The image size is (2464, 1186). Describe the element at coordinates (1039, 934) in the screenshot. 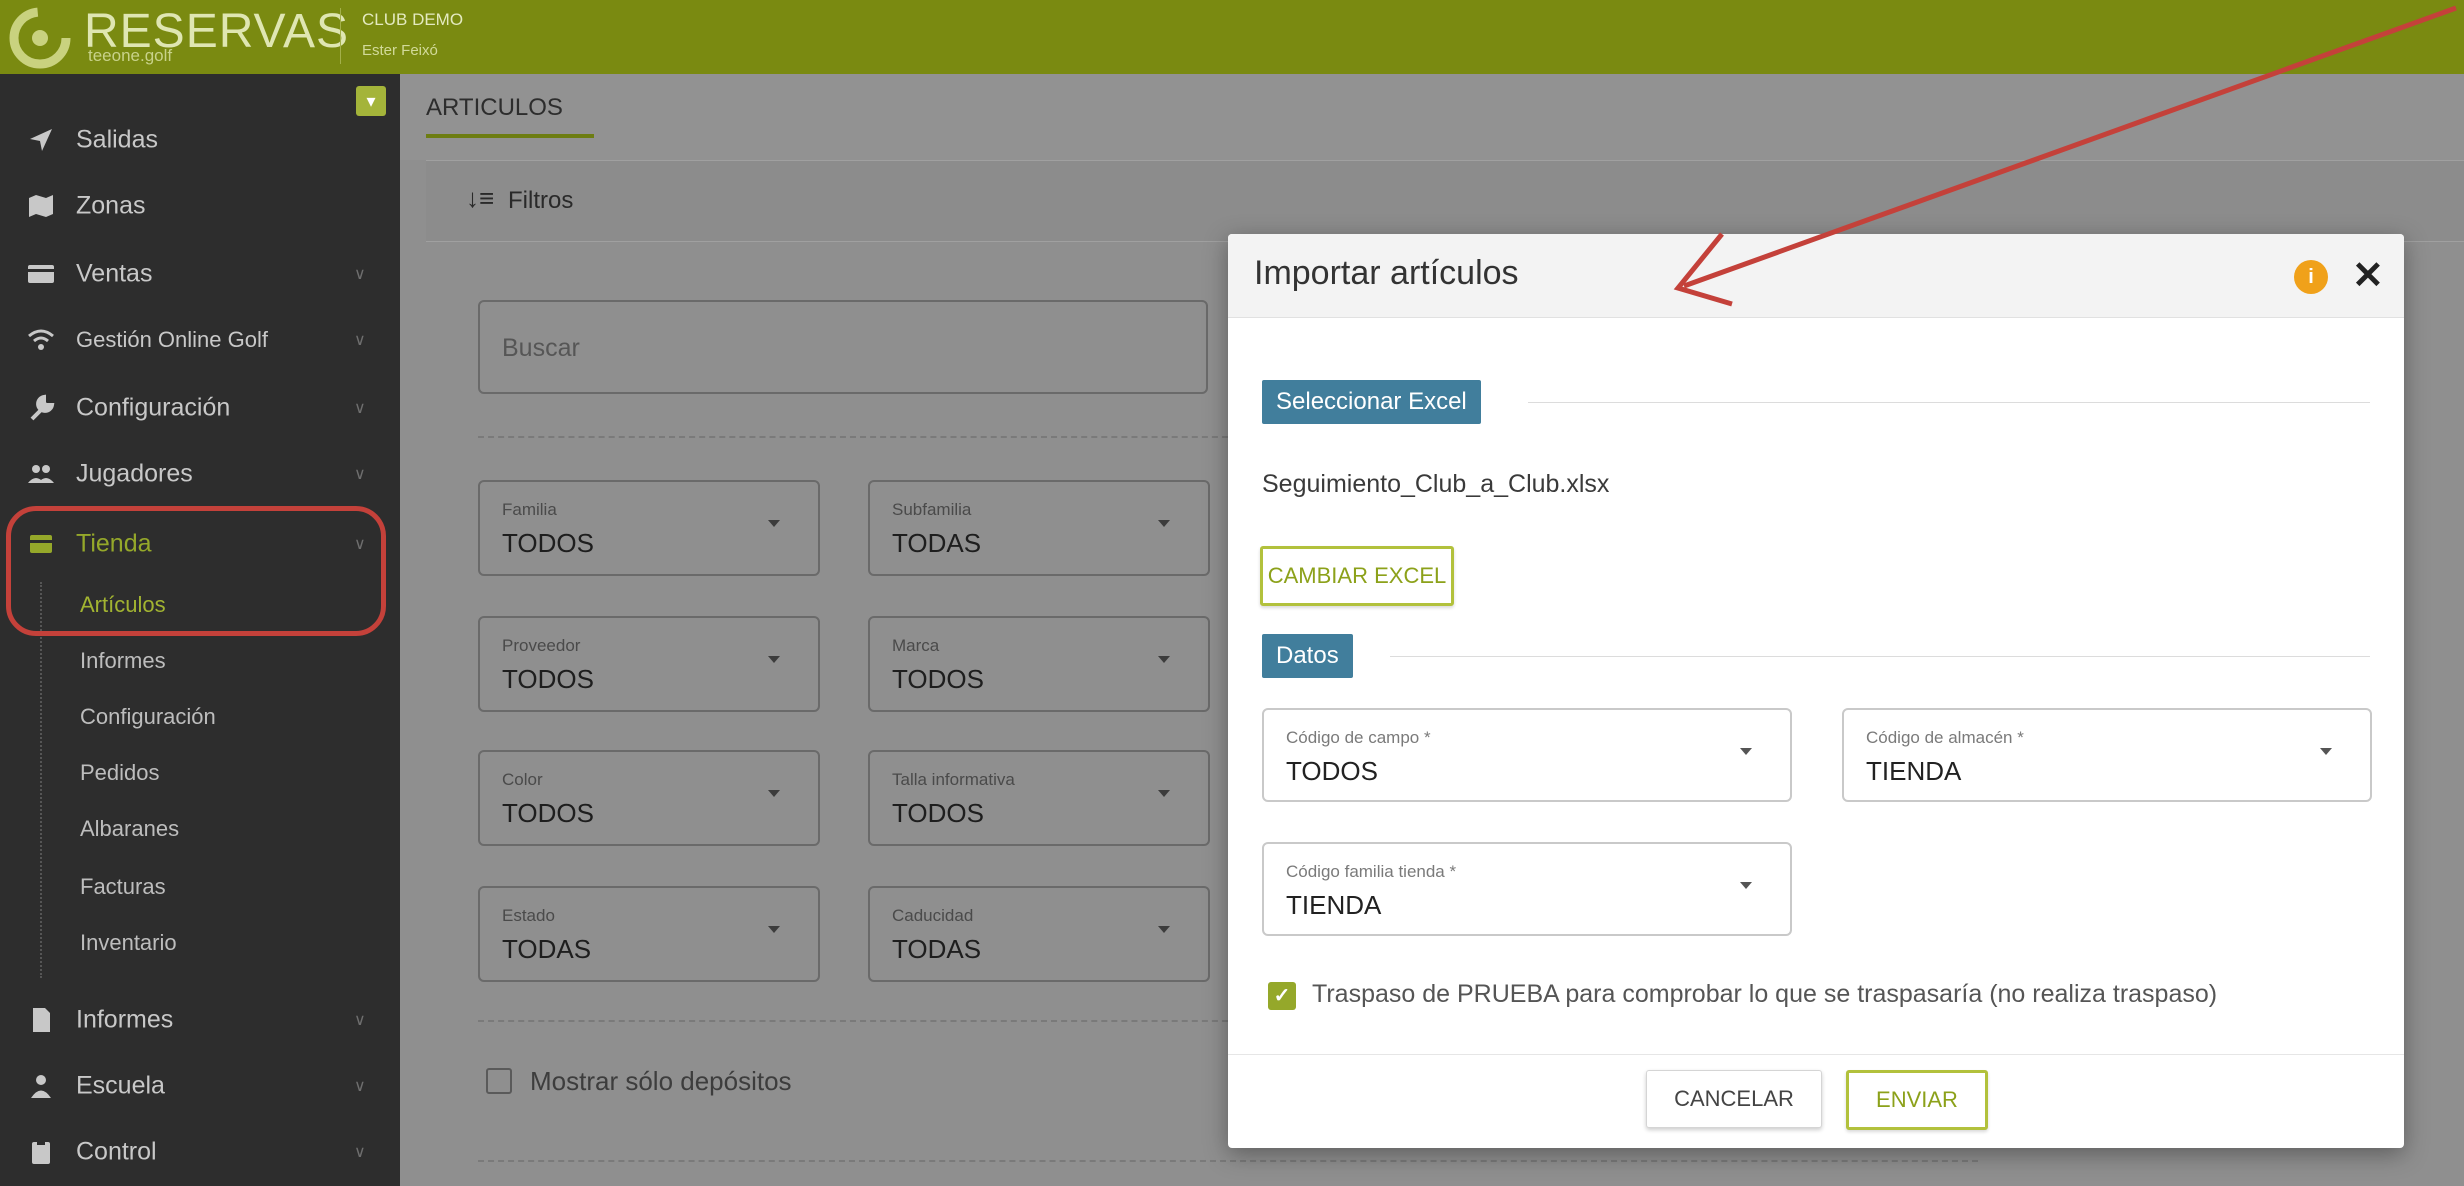

I see `caducidad-select: Caducidad TODAS` at that location.